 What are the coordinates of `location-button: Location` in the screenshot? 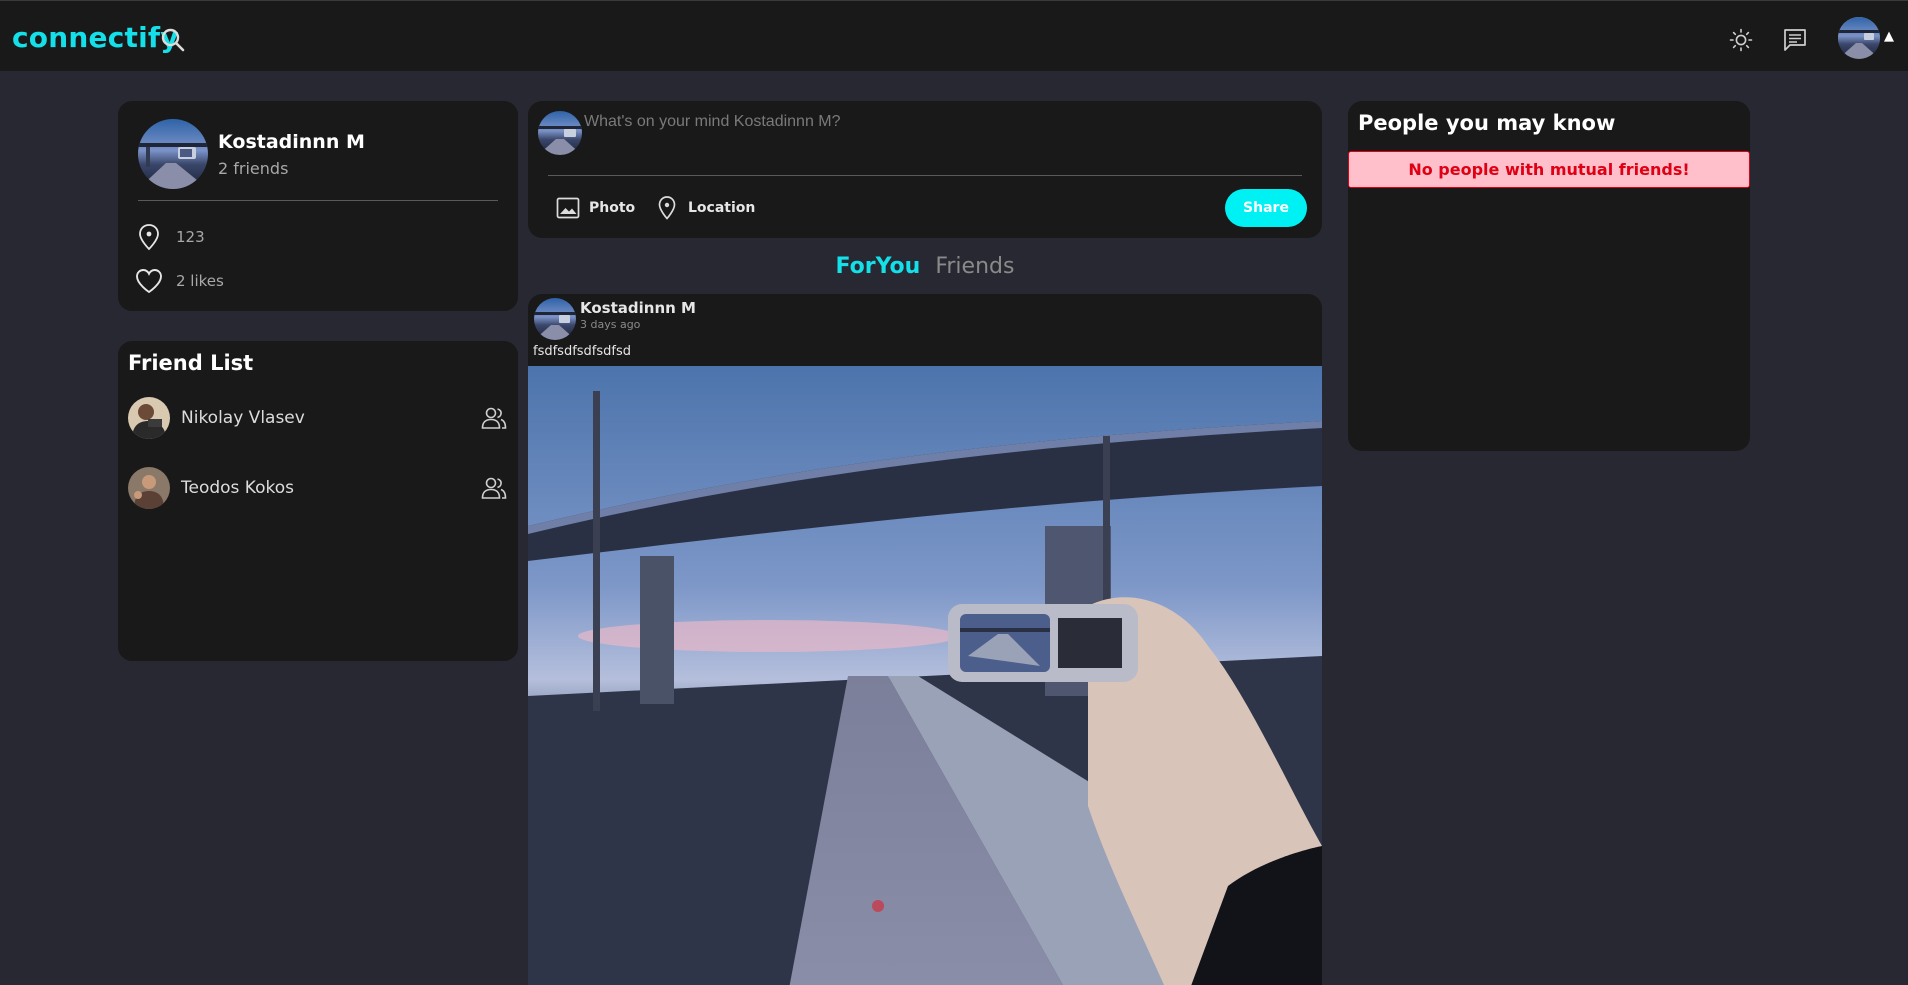 It's located at (704, 208).